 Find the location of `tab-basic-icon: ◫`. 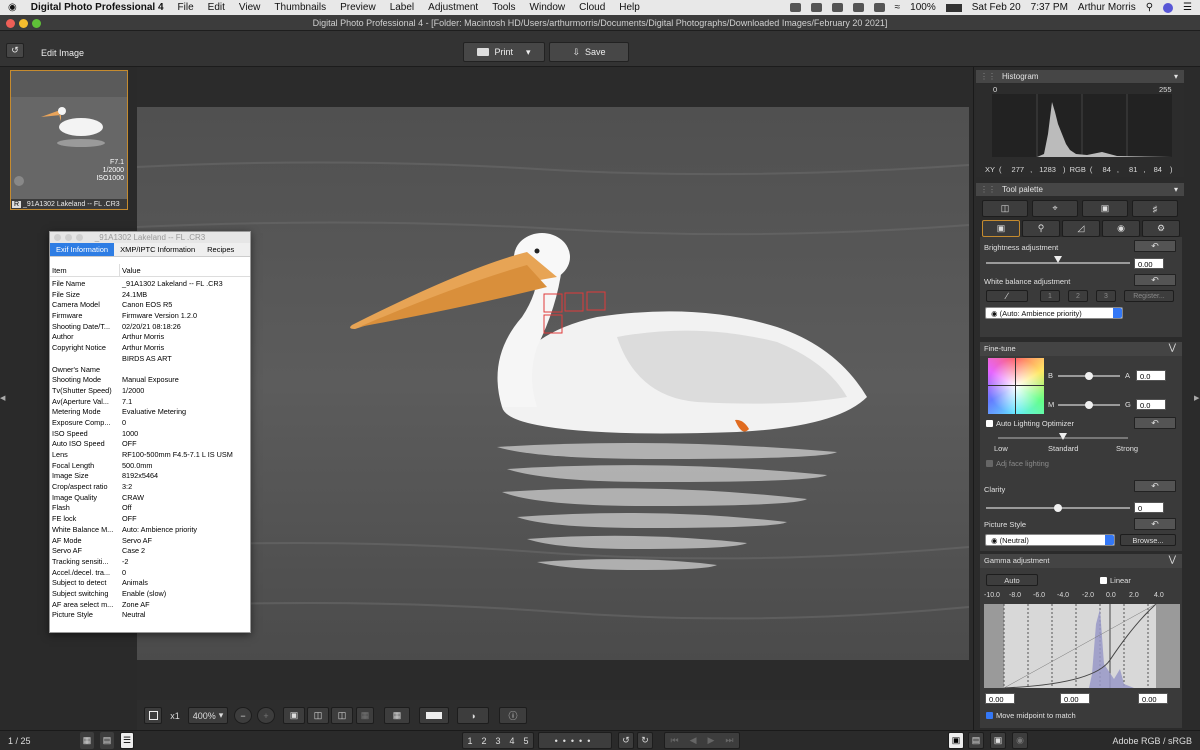

tab-basic-icon: ◫ is located at coordinates (1005, 208).